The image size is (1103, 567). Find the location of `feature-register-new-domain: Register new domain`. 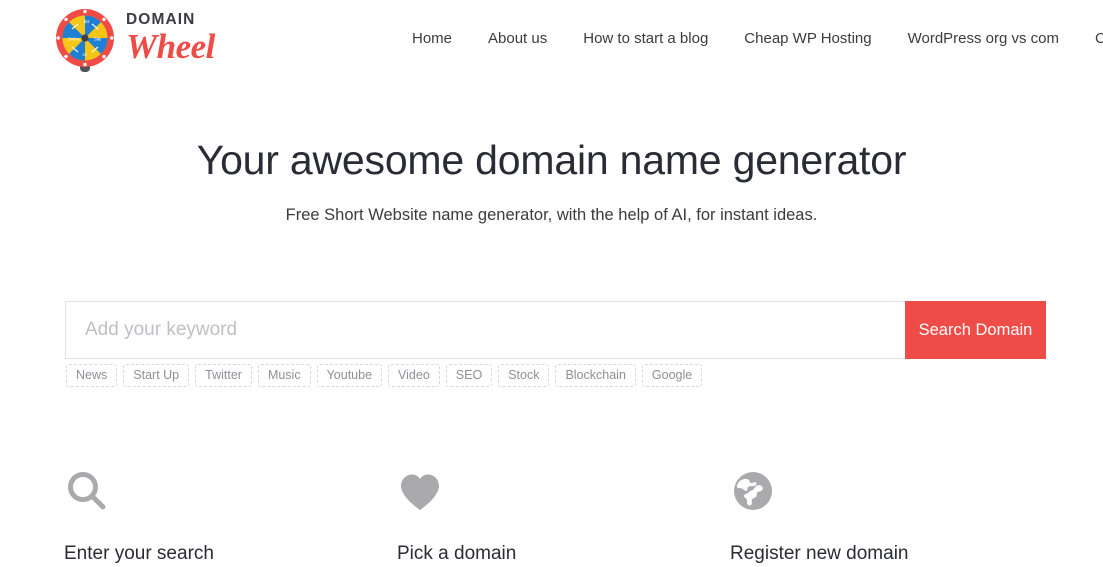

feature-register-new-domain: Register new domain is located at coordinates (896, 516).